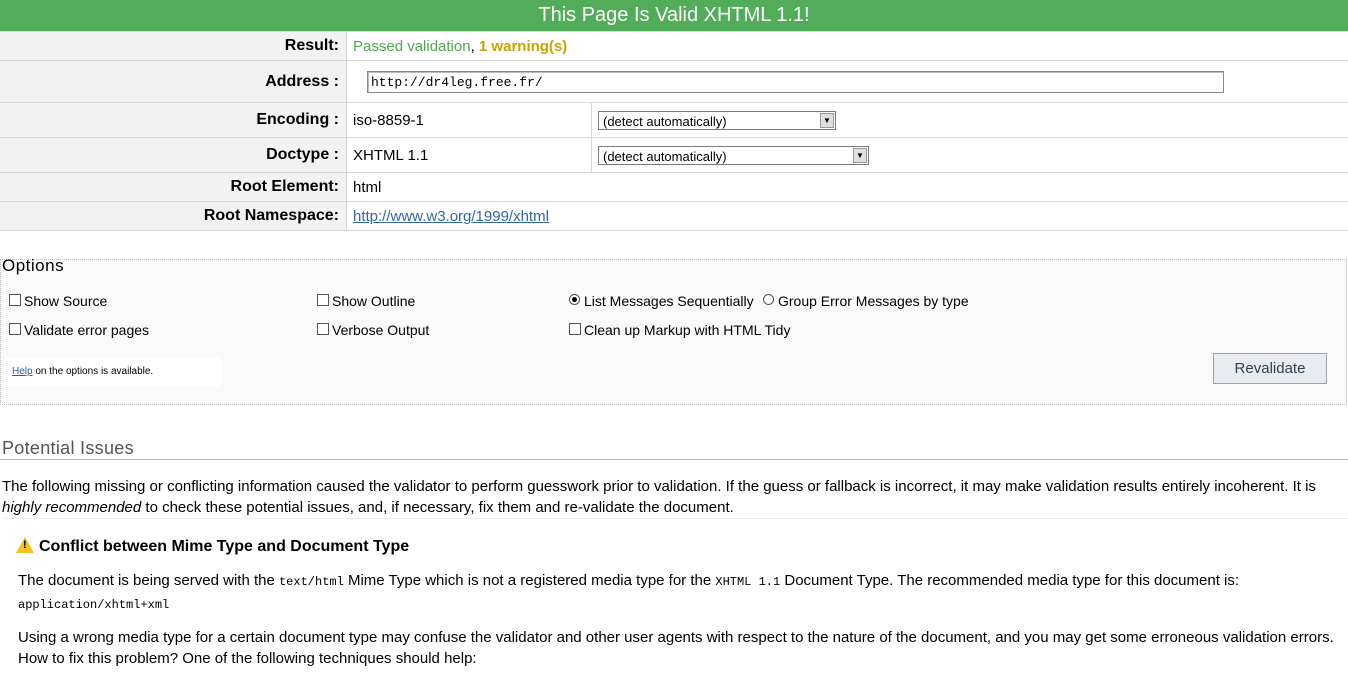 The height and width of the screenshot is (673, 1348). Describe the element at coordinates (669, 301) in the screenshot. I see `list-sequential-label: List Messages Sequentially` at that location.